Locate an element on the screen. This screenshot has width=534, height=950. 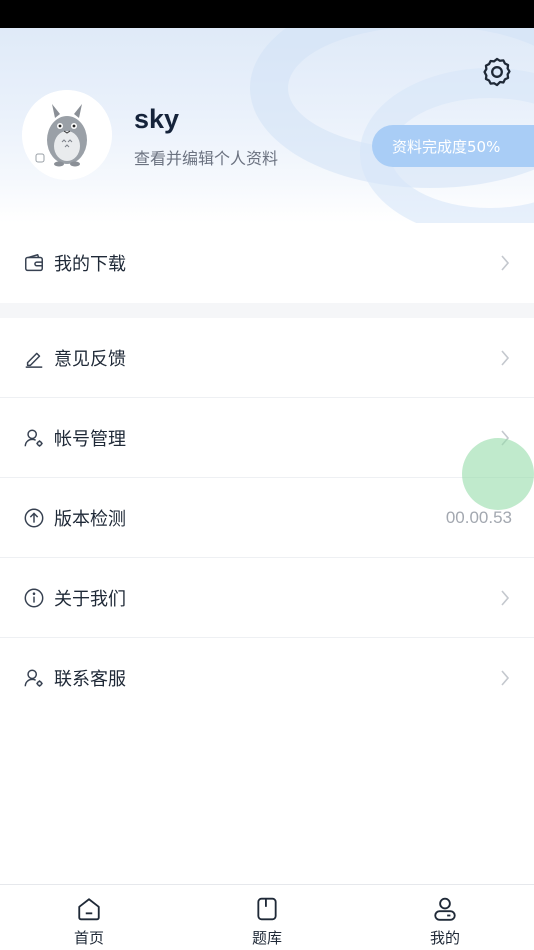
user-icon is located at coordinates (445, 909).